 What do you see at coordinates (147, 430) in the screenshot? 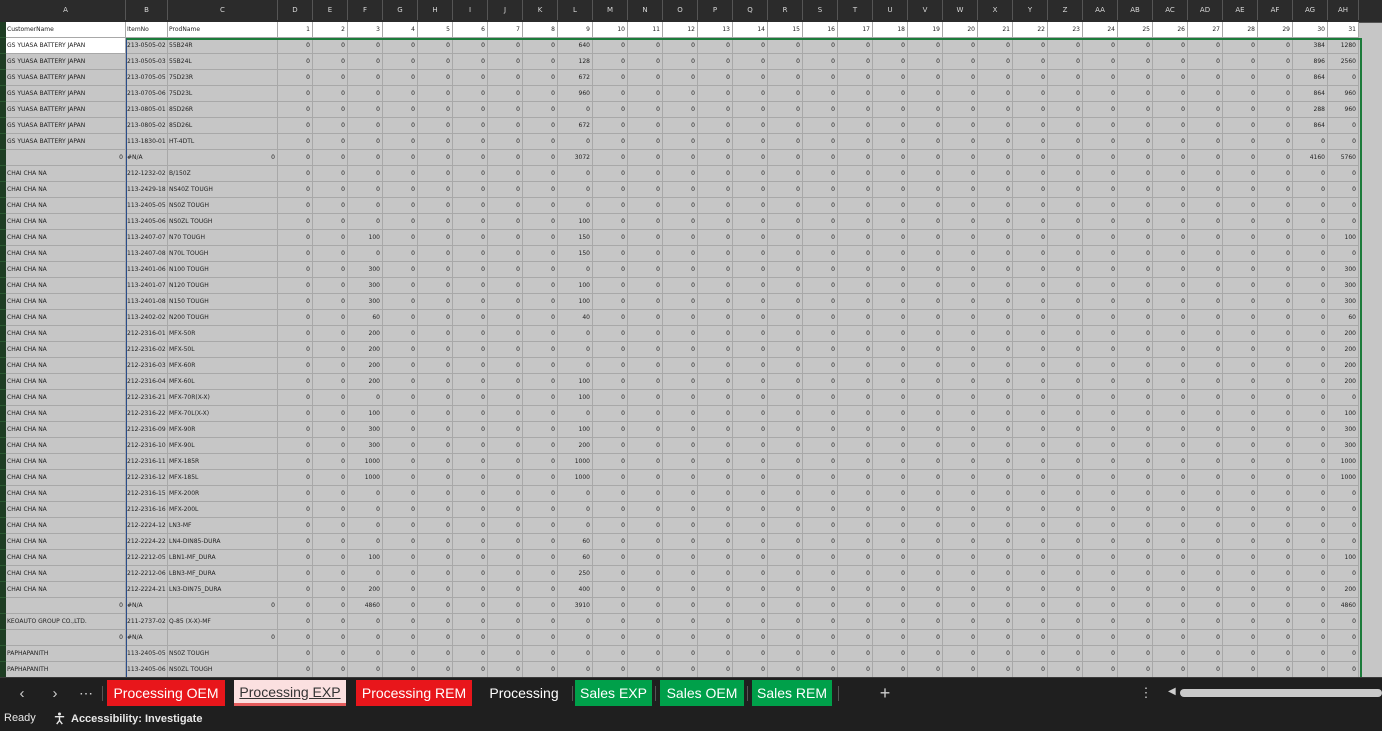
I see `table-cell: 212-2316-09` at bounding box center [147, 430].